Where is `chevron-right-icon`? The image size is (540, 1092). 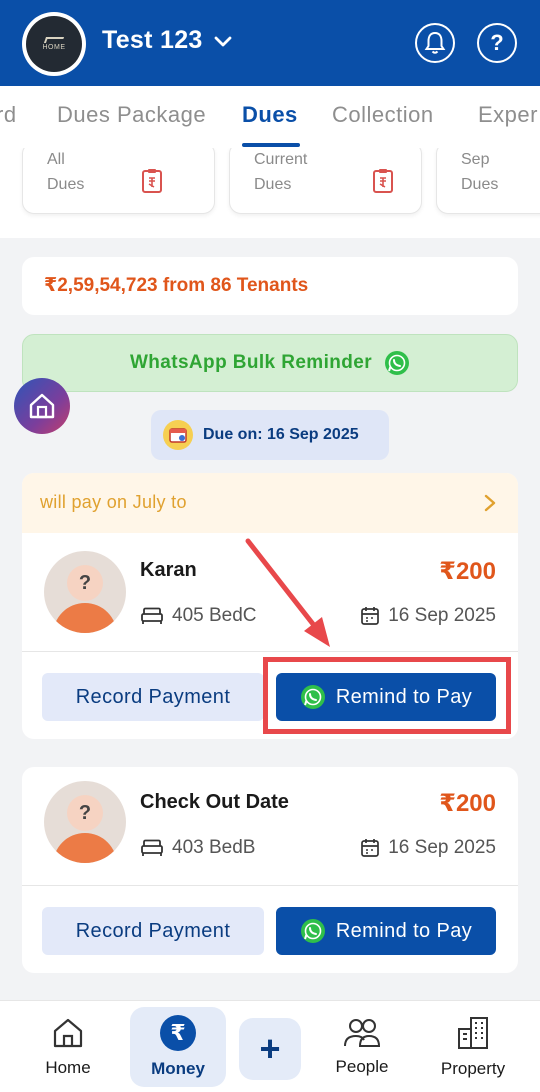 chevron-right-icon is located at coordinates (490, 503).